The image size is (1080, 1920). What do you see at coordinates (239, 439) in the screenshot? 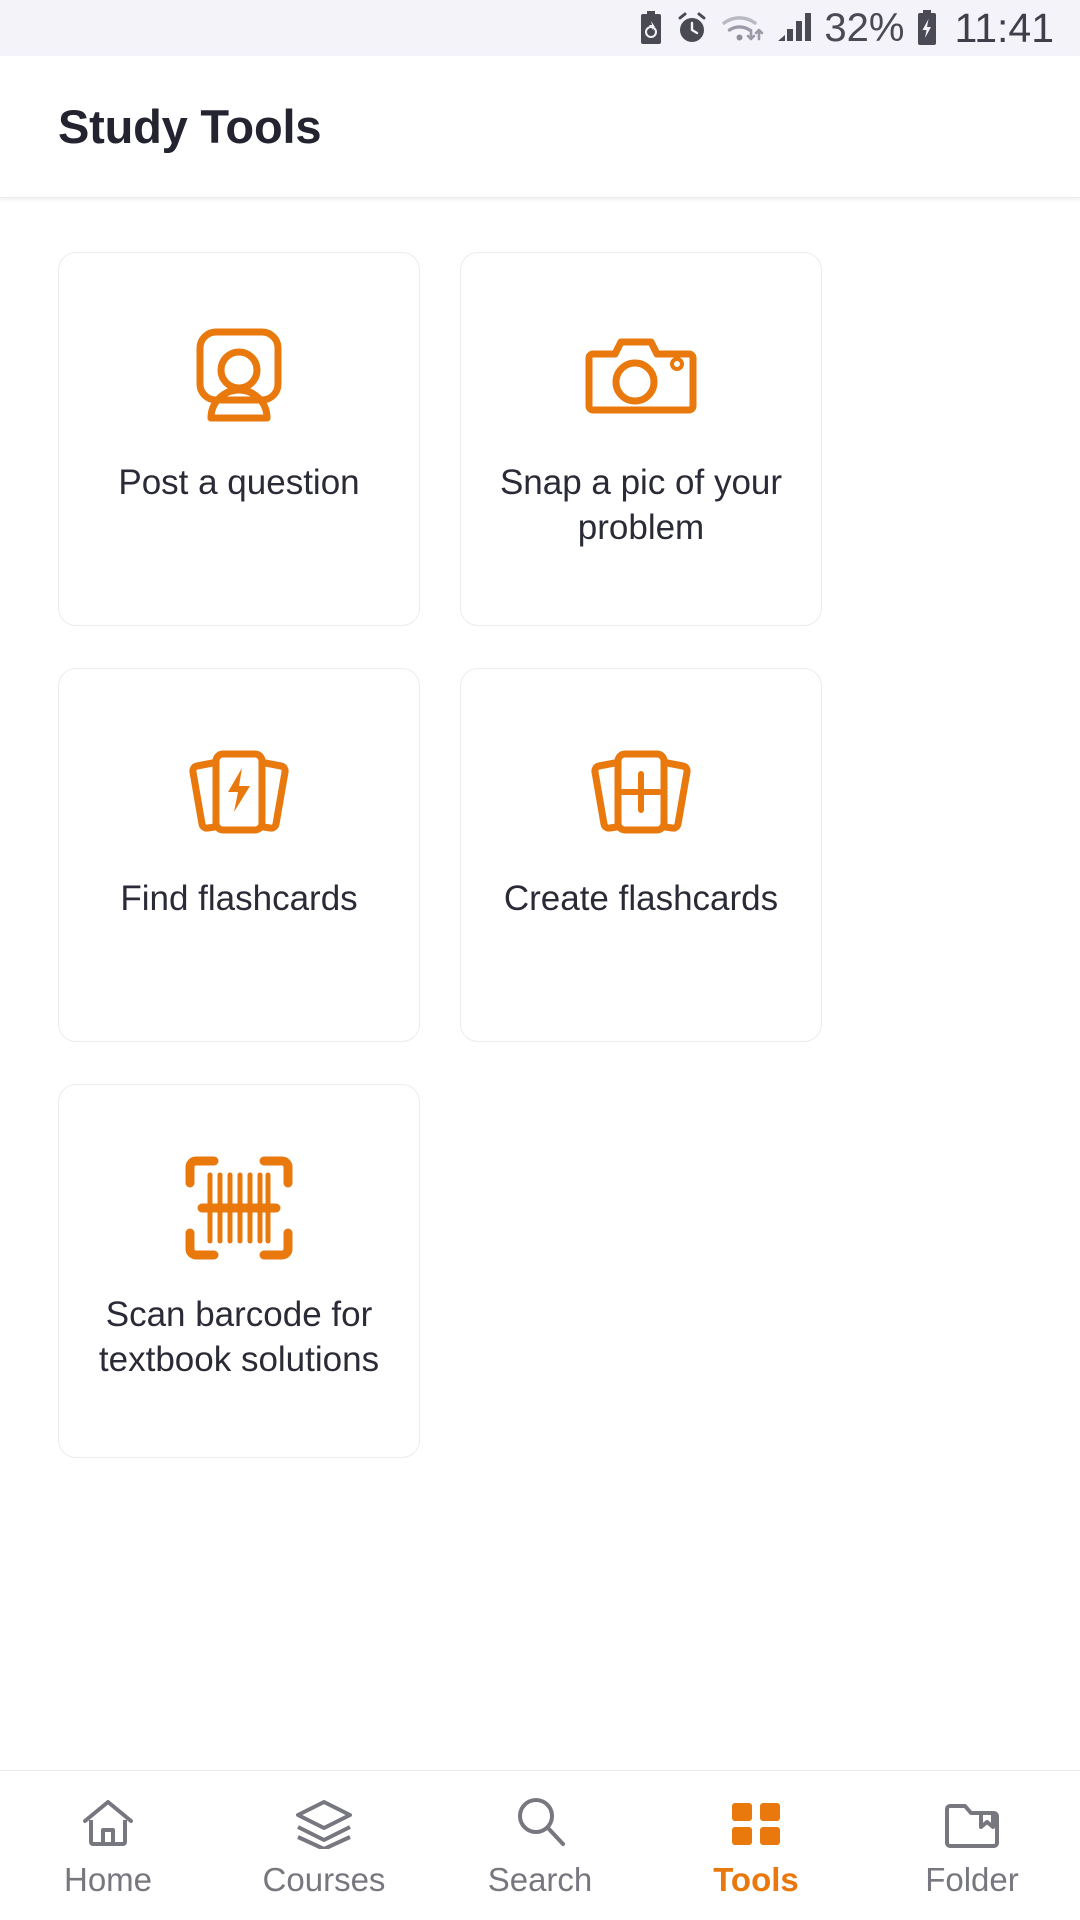
I see `tool-card-post-question: Post a question` at bounding box center [239, 439].